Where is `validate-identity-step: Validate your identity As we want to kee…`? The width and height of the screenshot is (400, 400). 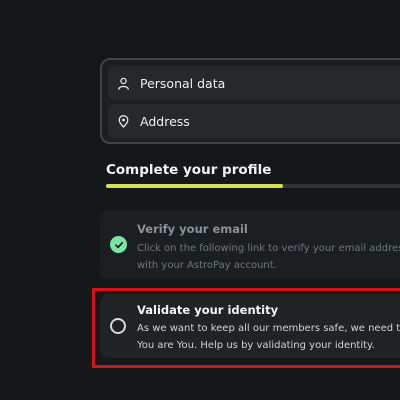
validate-identity-step: Validate your identity As we want to kee… is located at coordinates (250, 326).